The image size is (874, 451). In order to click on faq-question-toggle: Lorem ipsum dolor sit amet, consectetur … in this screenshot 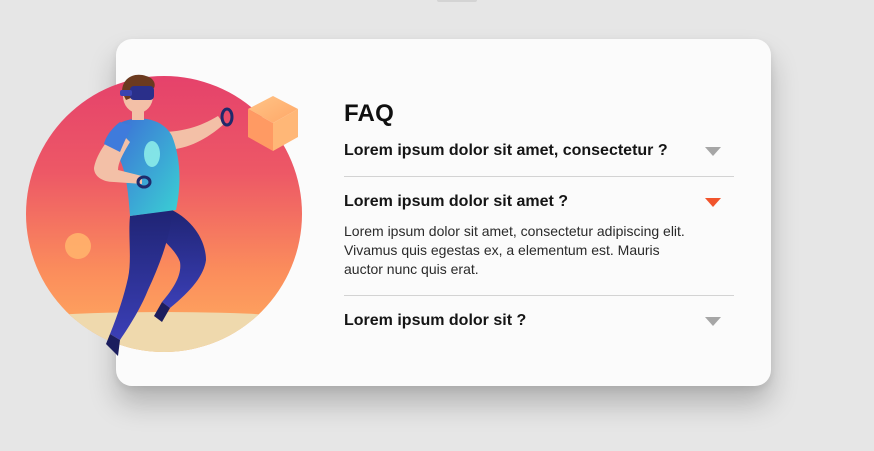, I will do `click(539, 151)`.